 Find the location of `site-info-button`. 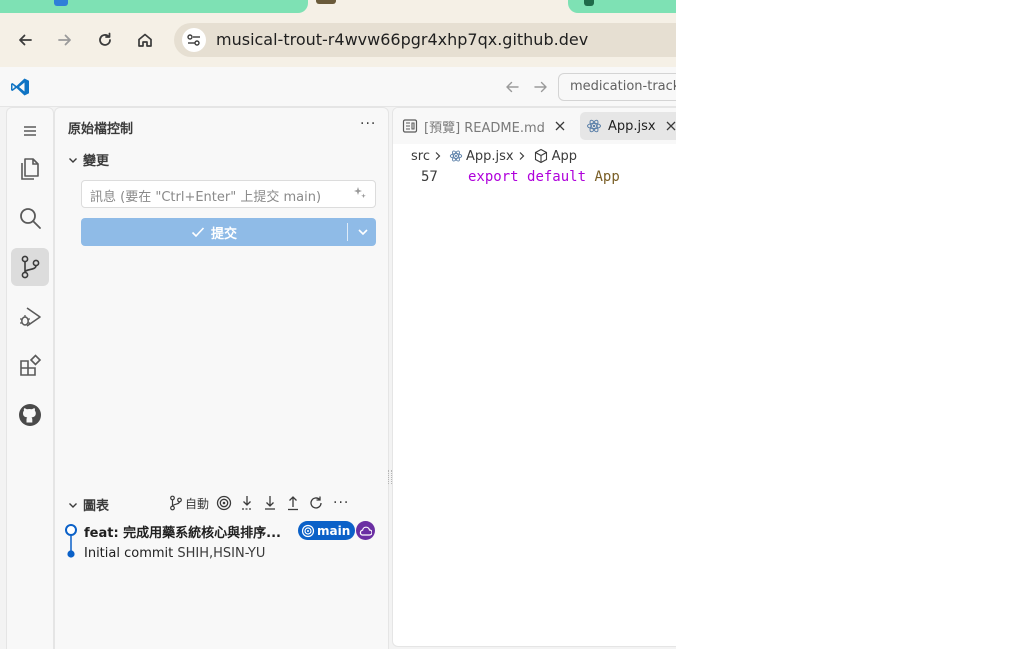

site-info-button is located at coordinates (194, 40).